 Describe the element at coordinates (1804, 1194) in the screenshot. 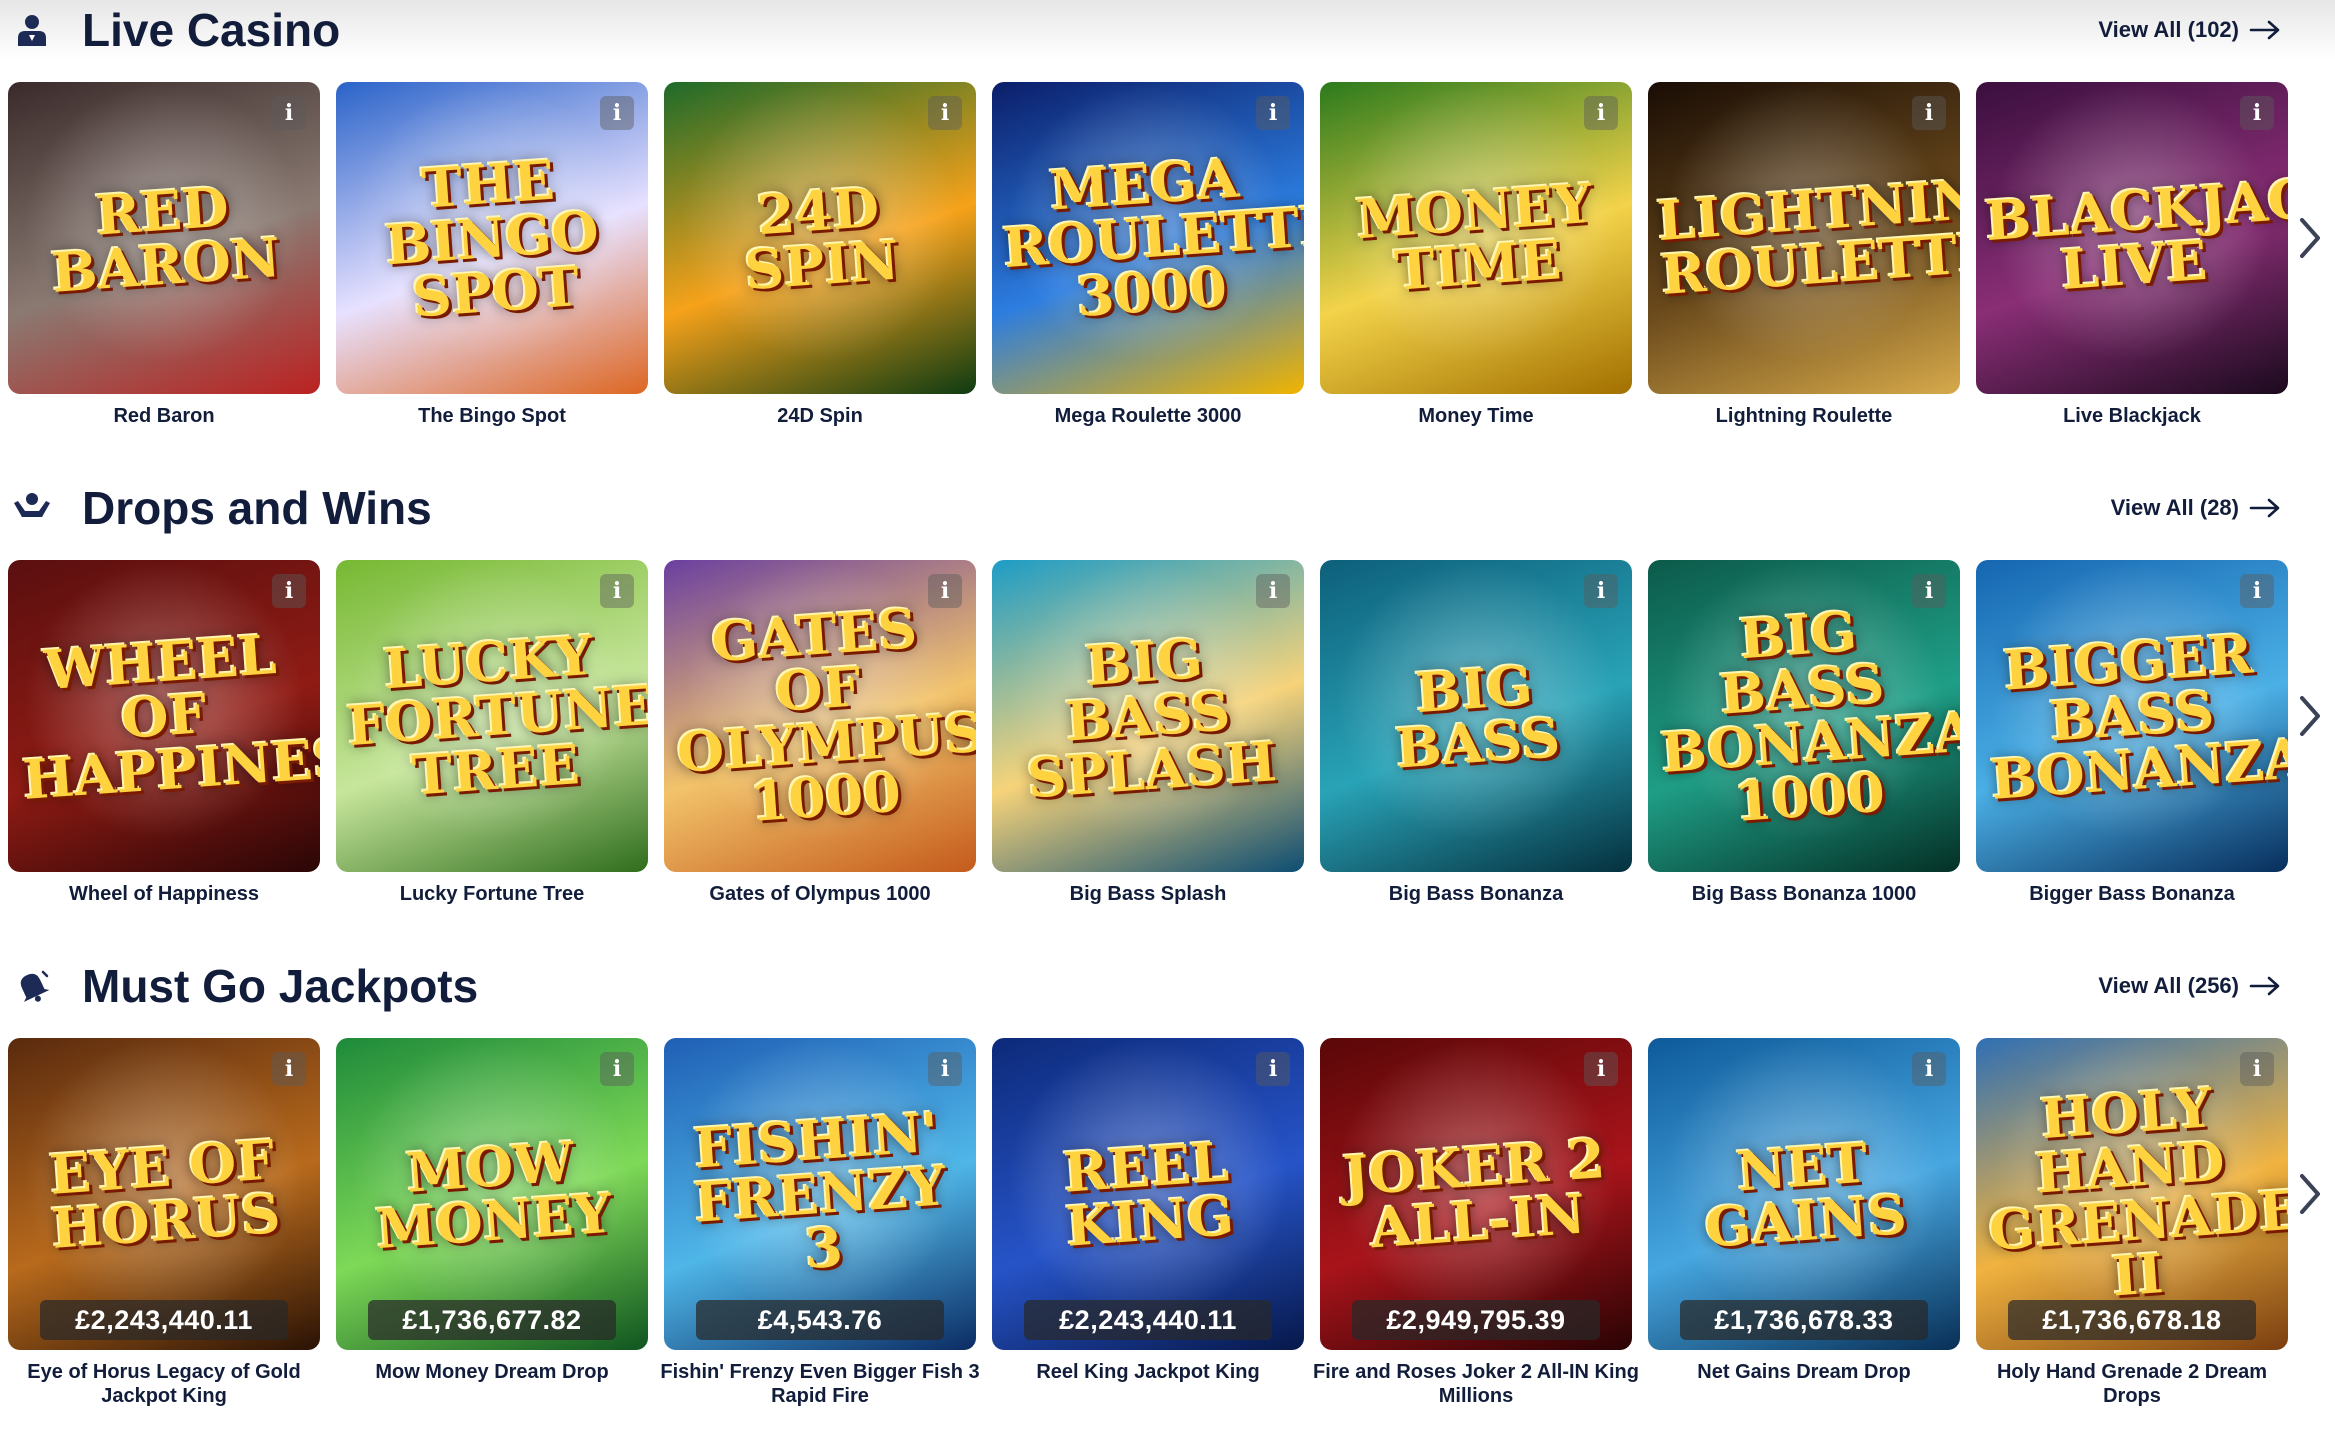

I see `game-thumbnail: Net Gains i £1,736,678.33` at that location.